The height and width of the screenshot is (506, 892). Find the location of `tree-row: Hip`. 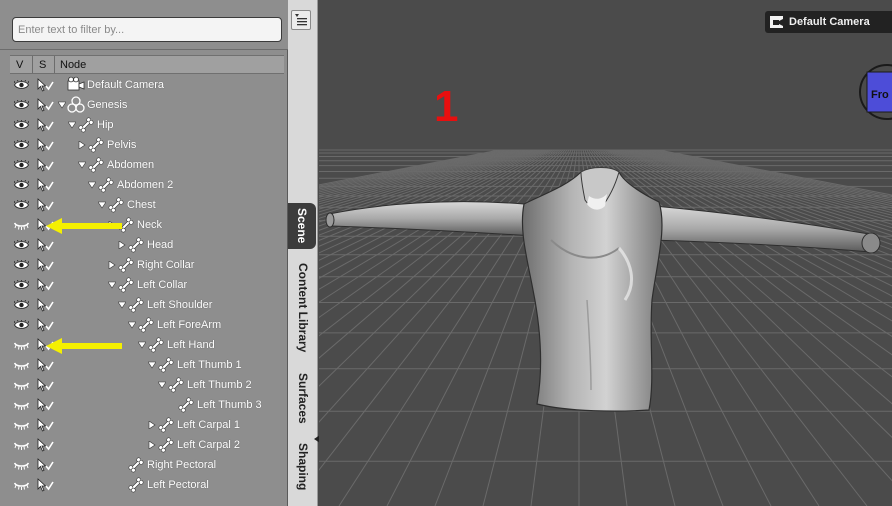

tree-row: Hip is located at coordinates (147, 125).